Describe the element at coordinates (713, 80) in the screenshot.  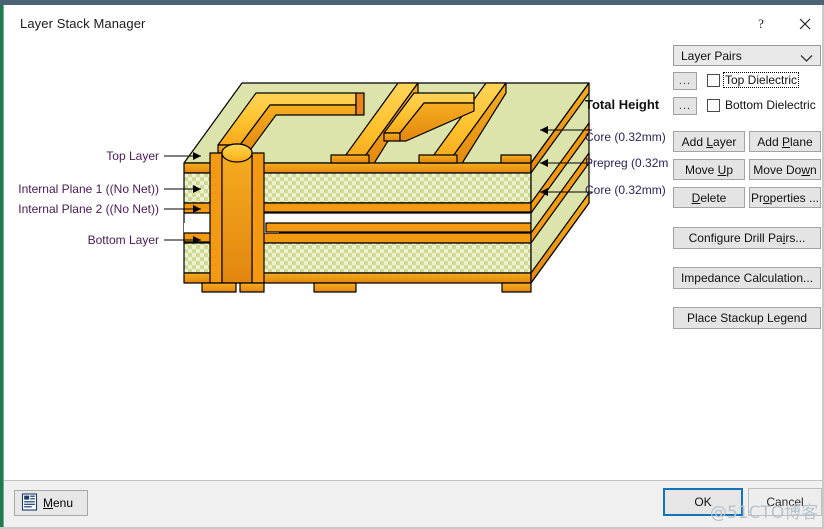
I see `top-dielectric-checkbox` at that location.